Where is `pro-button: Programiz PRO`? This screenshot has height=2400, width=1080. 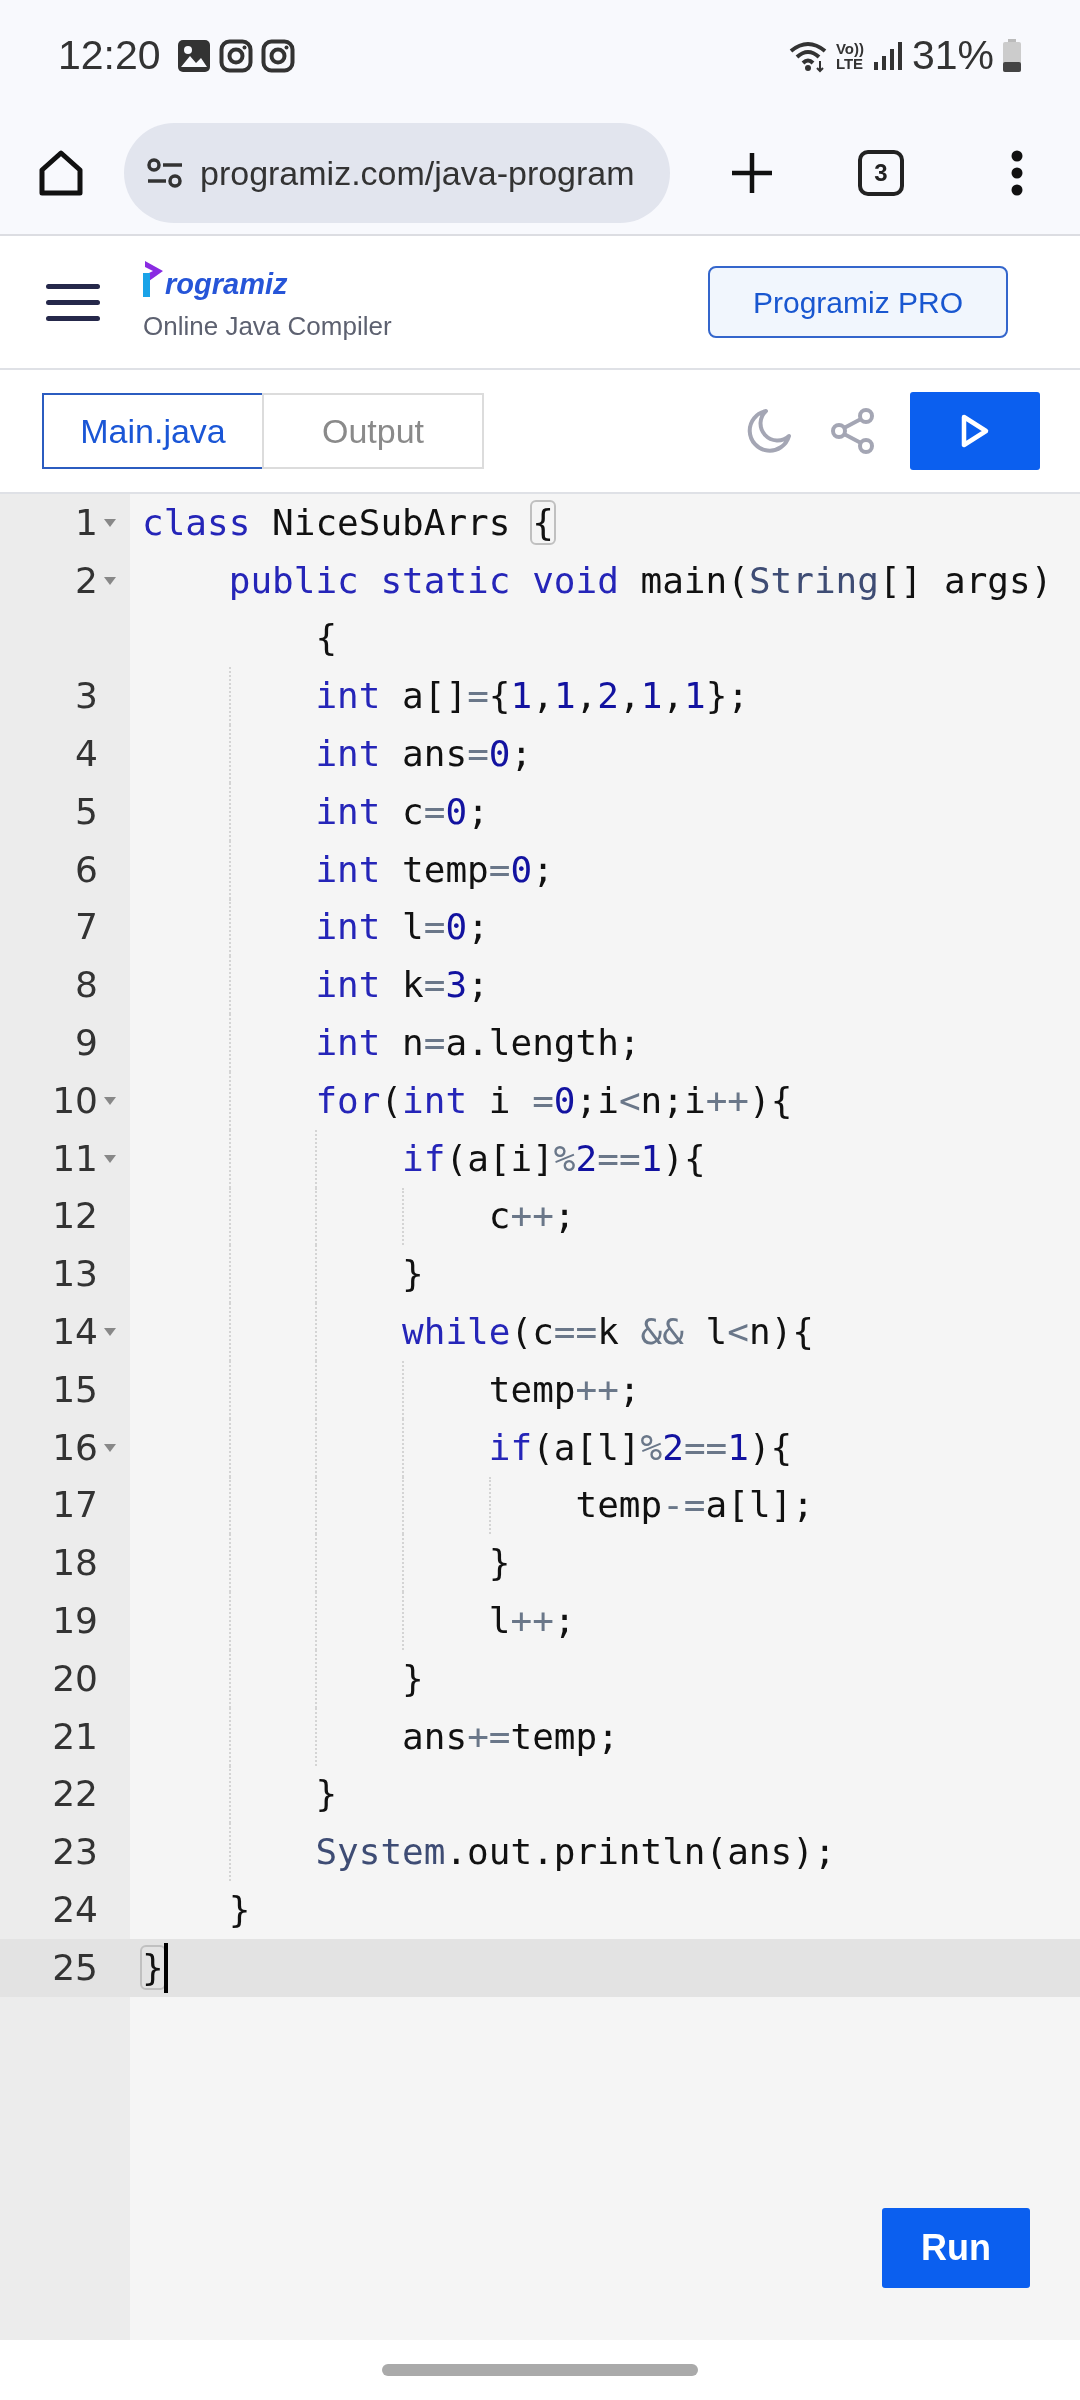 pro-button: Programiz PRO is located at coordinates (858, 302).